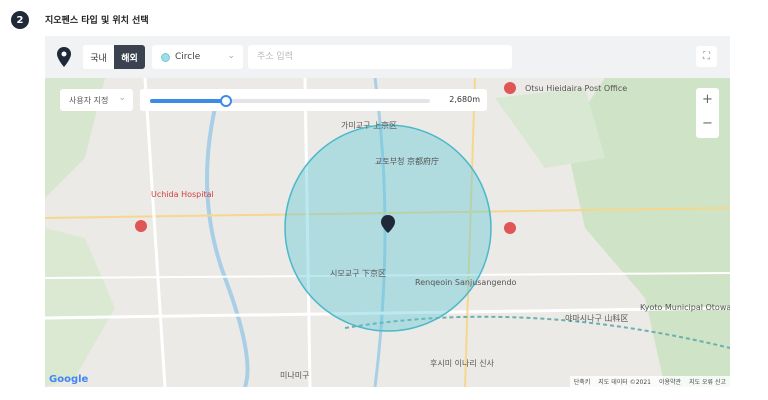 This screenshot has width=768, height=400. Describe the element at coordinates (225, 101) in the screenshot. I see `slider-thumb` at that location.